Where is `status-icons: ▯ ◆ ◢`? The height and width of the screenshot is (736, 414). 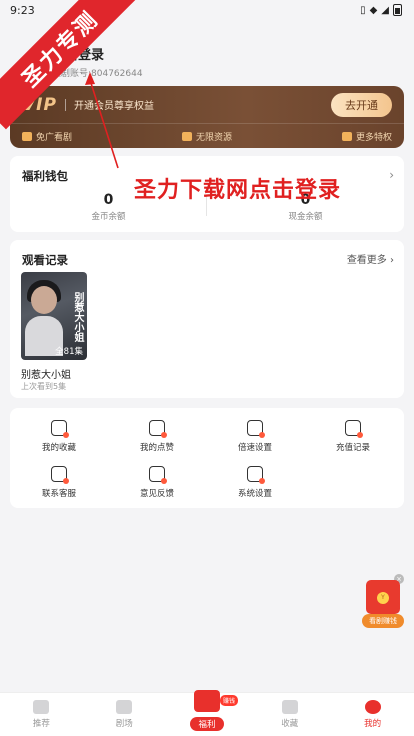
status-icons: ▯ ◆ ◢ is located at coordinates (381, 10).